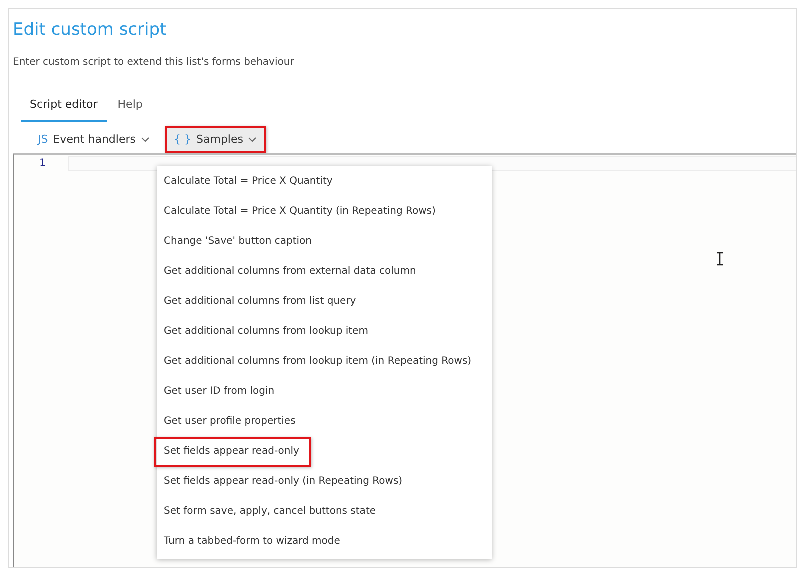 The width and height of the screenshot is (806, 575). Describe the element at coordinates (90, 30) in the screenshot. I see `page-title: Edit custom script` at that location.